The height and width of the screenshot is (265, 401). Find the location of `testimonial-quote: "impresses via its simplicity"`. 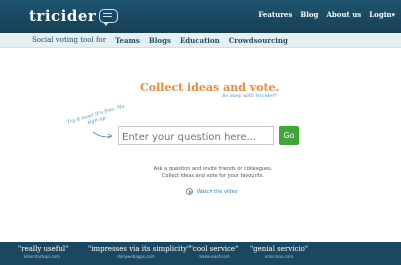

testimonial-quote: "impresses via its simplicity" is located at coordinates (139, 249).